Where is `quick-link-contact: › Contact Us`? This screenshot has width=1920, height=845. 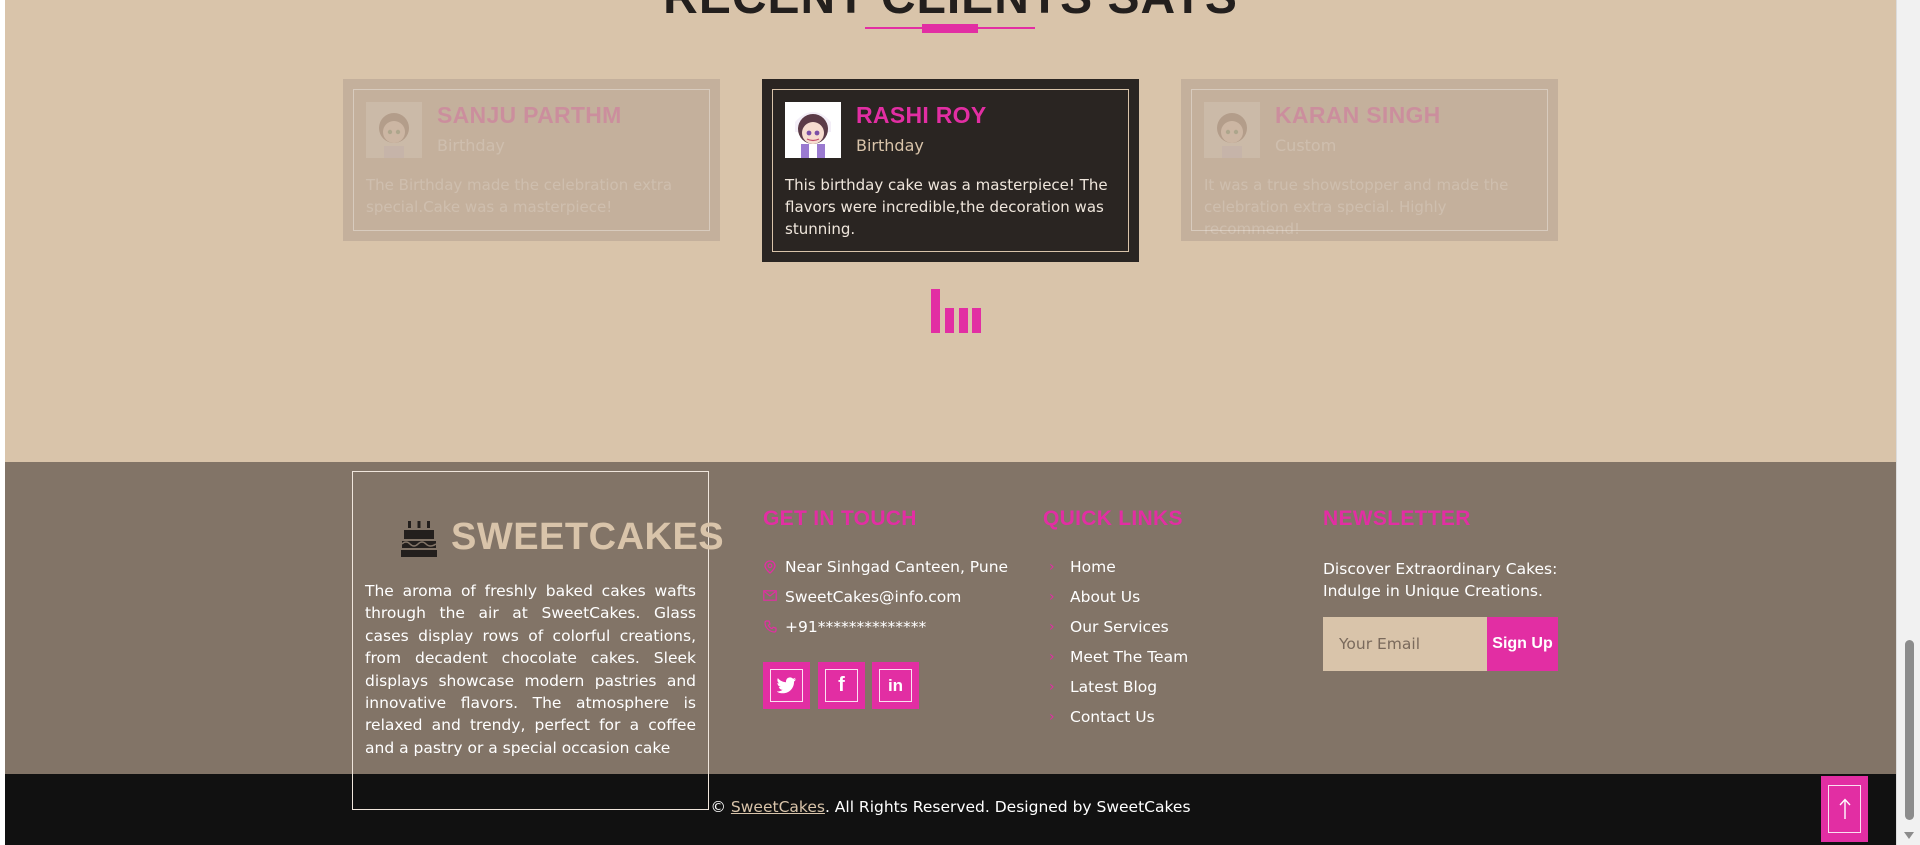 quick-link-contact: › Contact Us is located at coordinates (1102, 717).